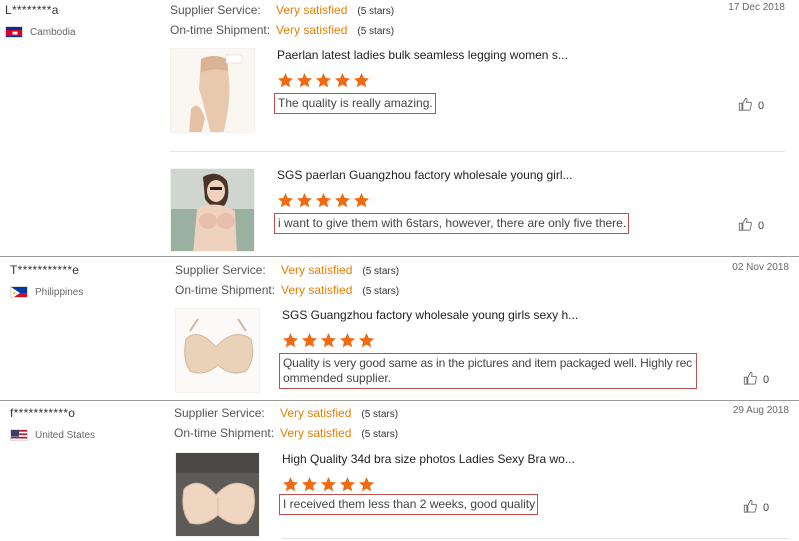  Describe the element at coordinates (760, 410) in the screenshot. I see `review-date: 29 Aug 2018` at that location.